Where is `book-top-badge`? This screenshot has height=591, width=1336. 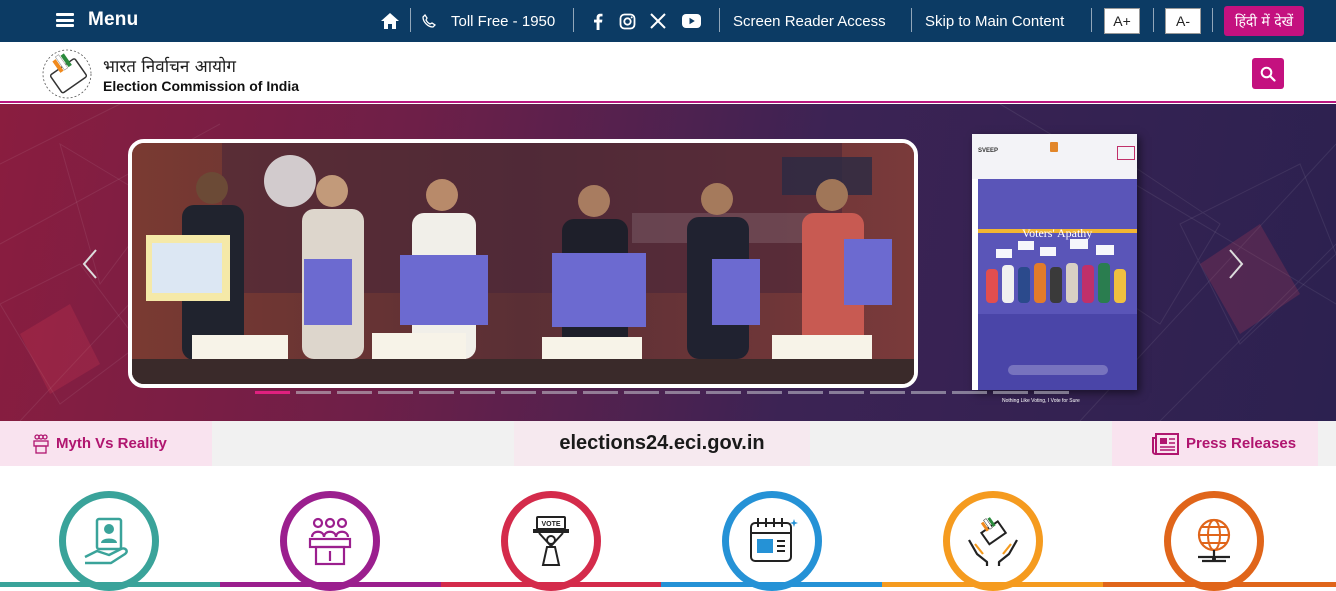
book-top-badge is located at coordinates (1126, 153).